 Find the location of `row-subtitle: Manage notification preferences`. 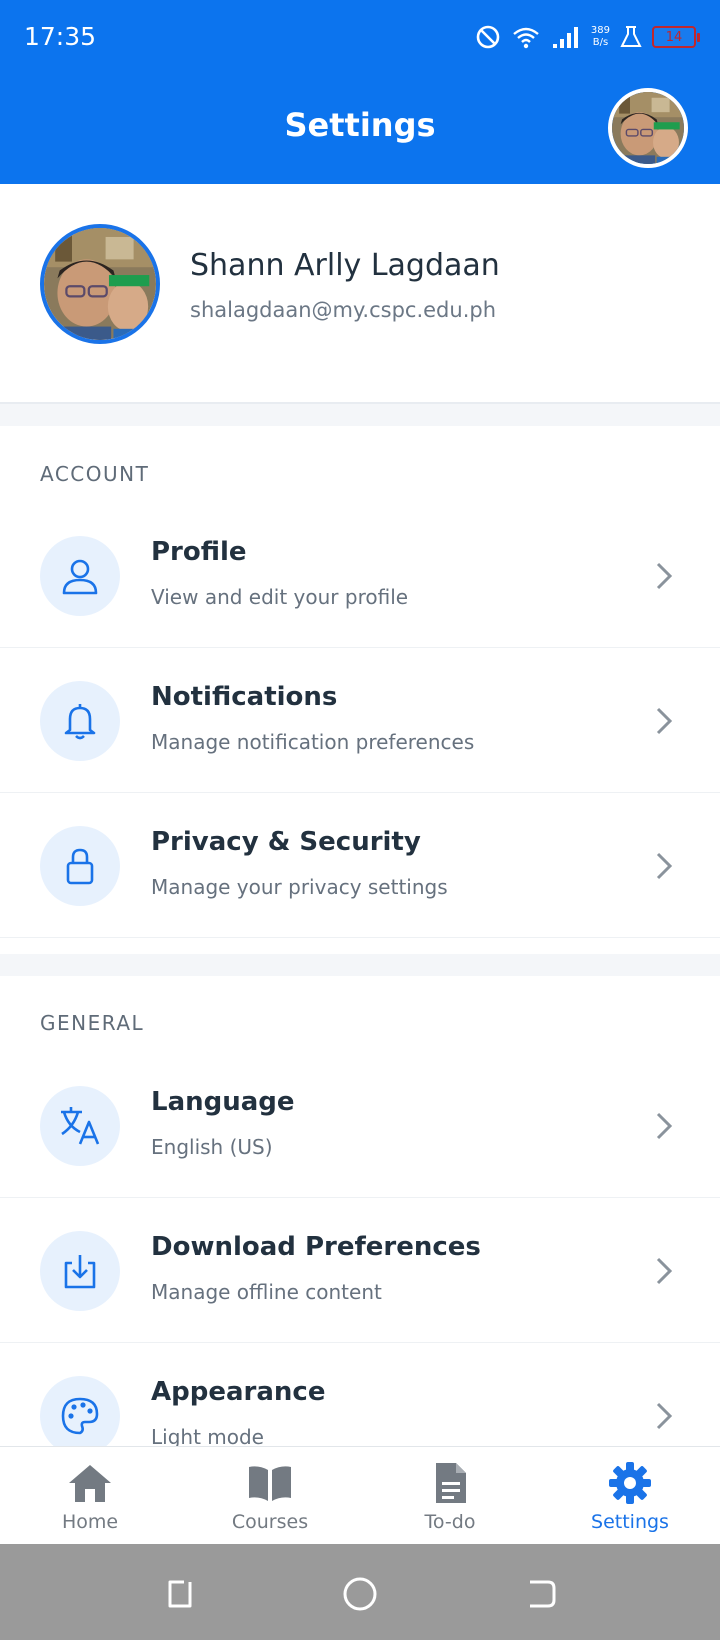

row-subtitle: Manage notification preferences is located at coordinates (313, 742).